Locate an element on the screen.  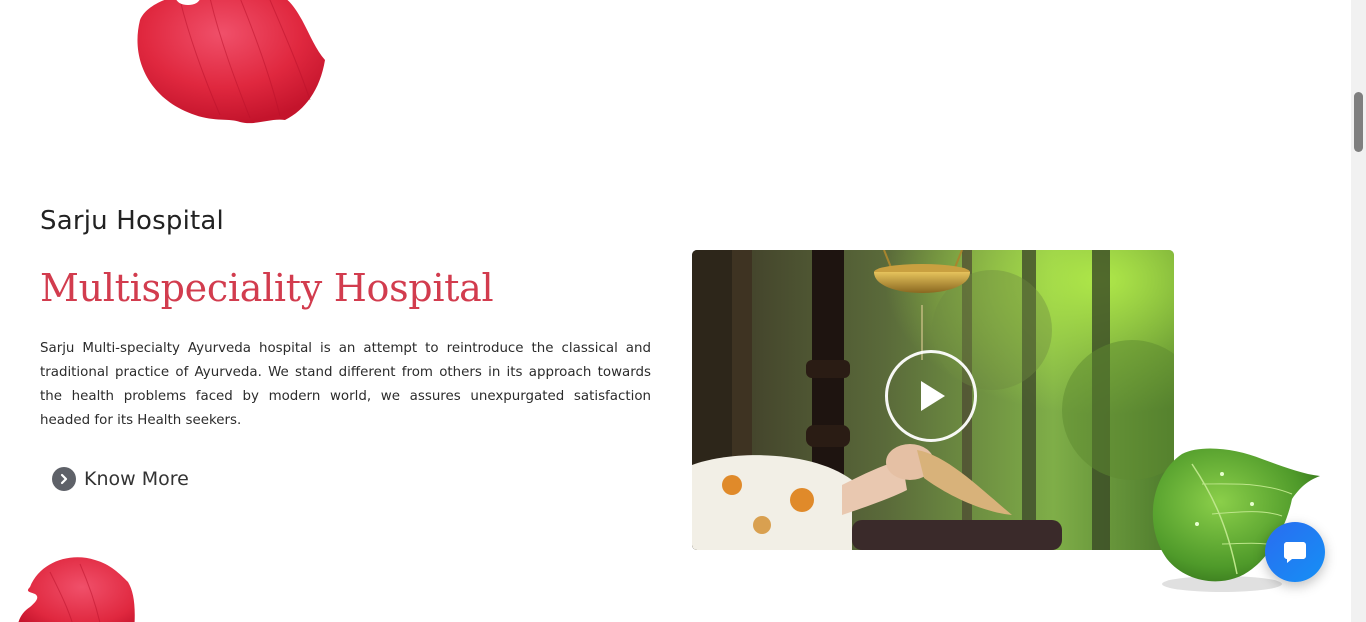
chevron-right-icon is located at coordinates (64, 479).